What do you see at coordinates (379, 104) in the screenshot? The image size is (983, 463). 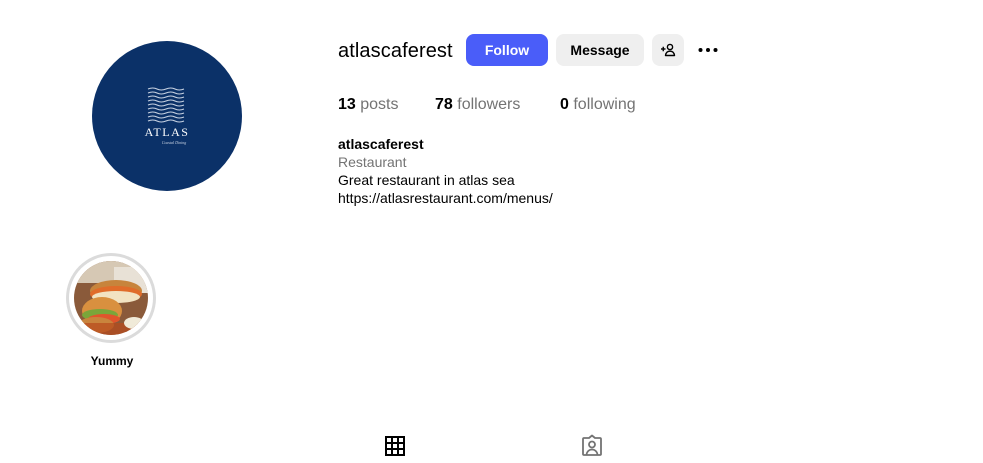 I see `posts-label: posts` at bounding box center [379, 104].